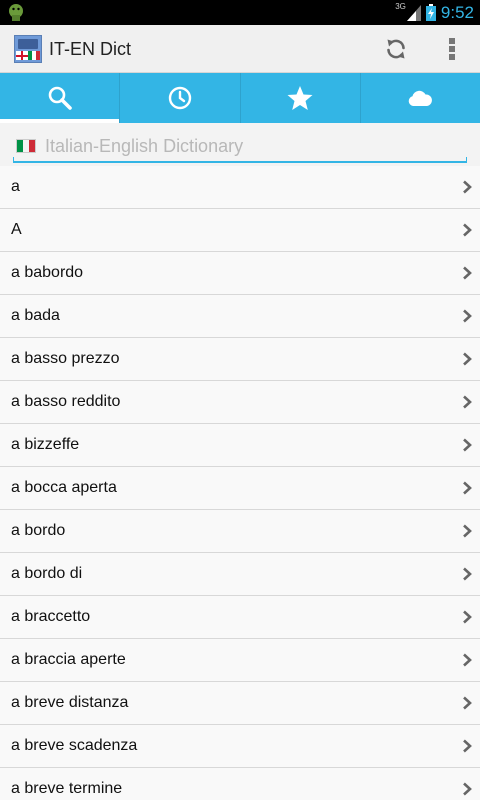 The height and width of the screenshot is (800, 480). I want to click on word-label: a breve distanza, so click(70, 702).